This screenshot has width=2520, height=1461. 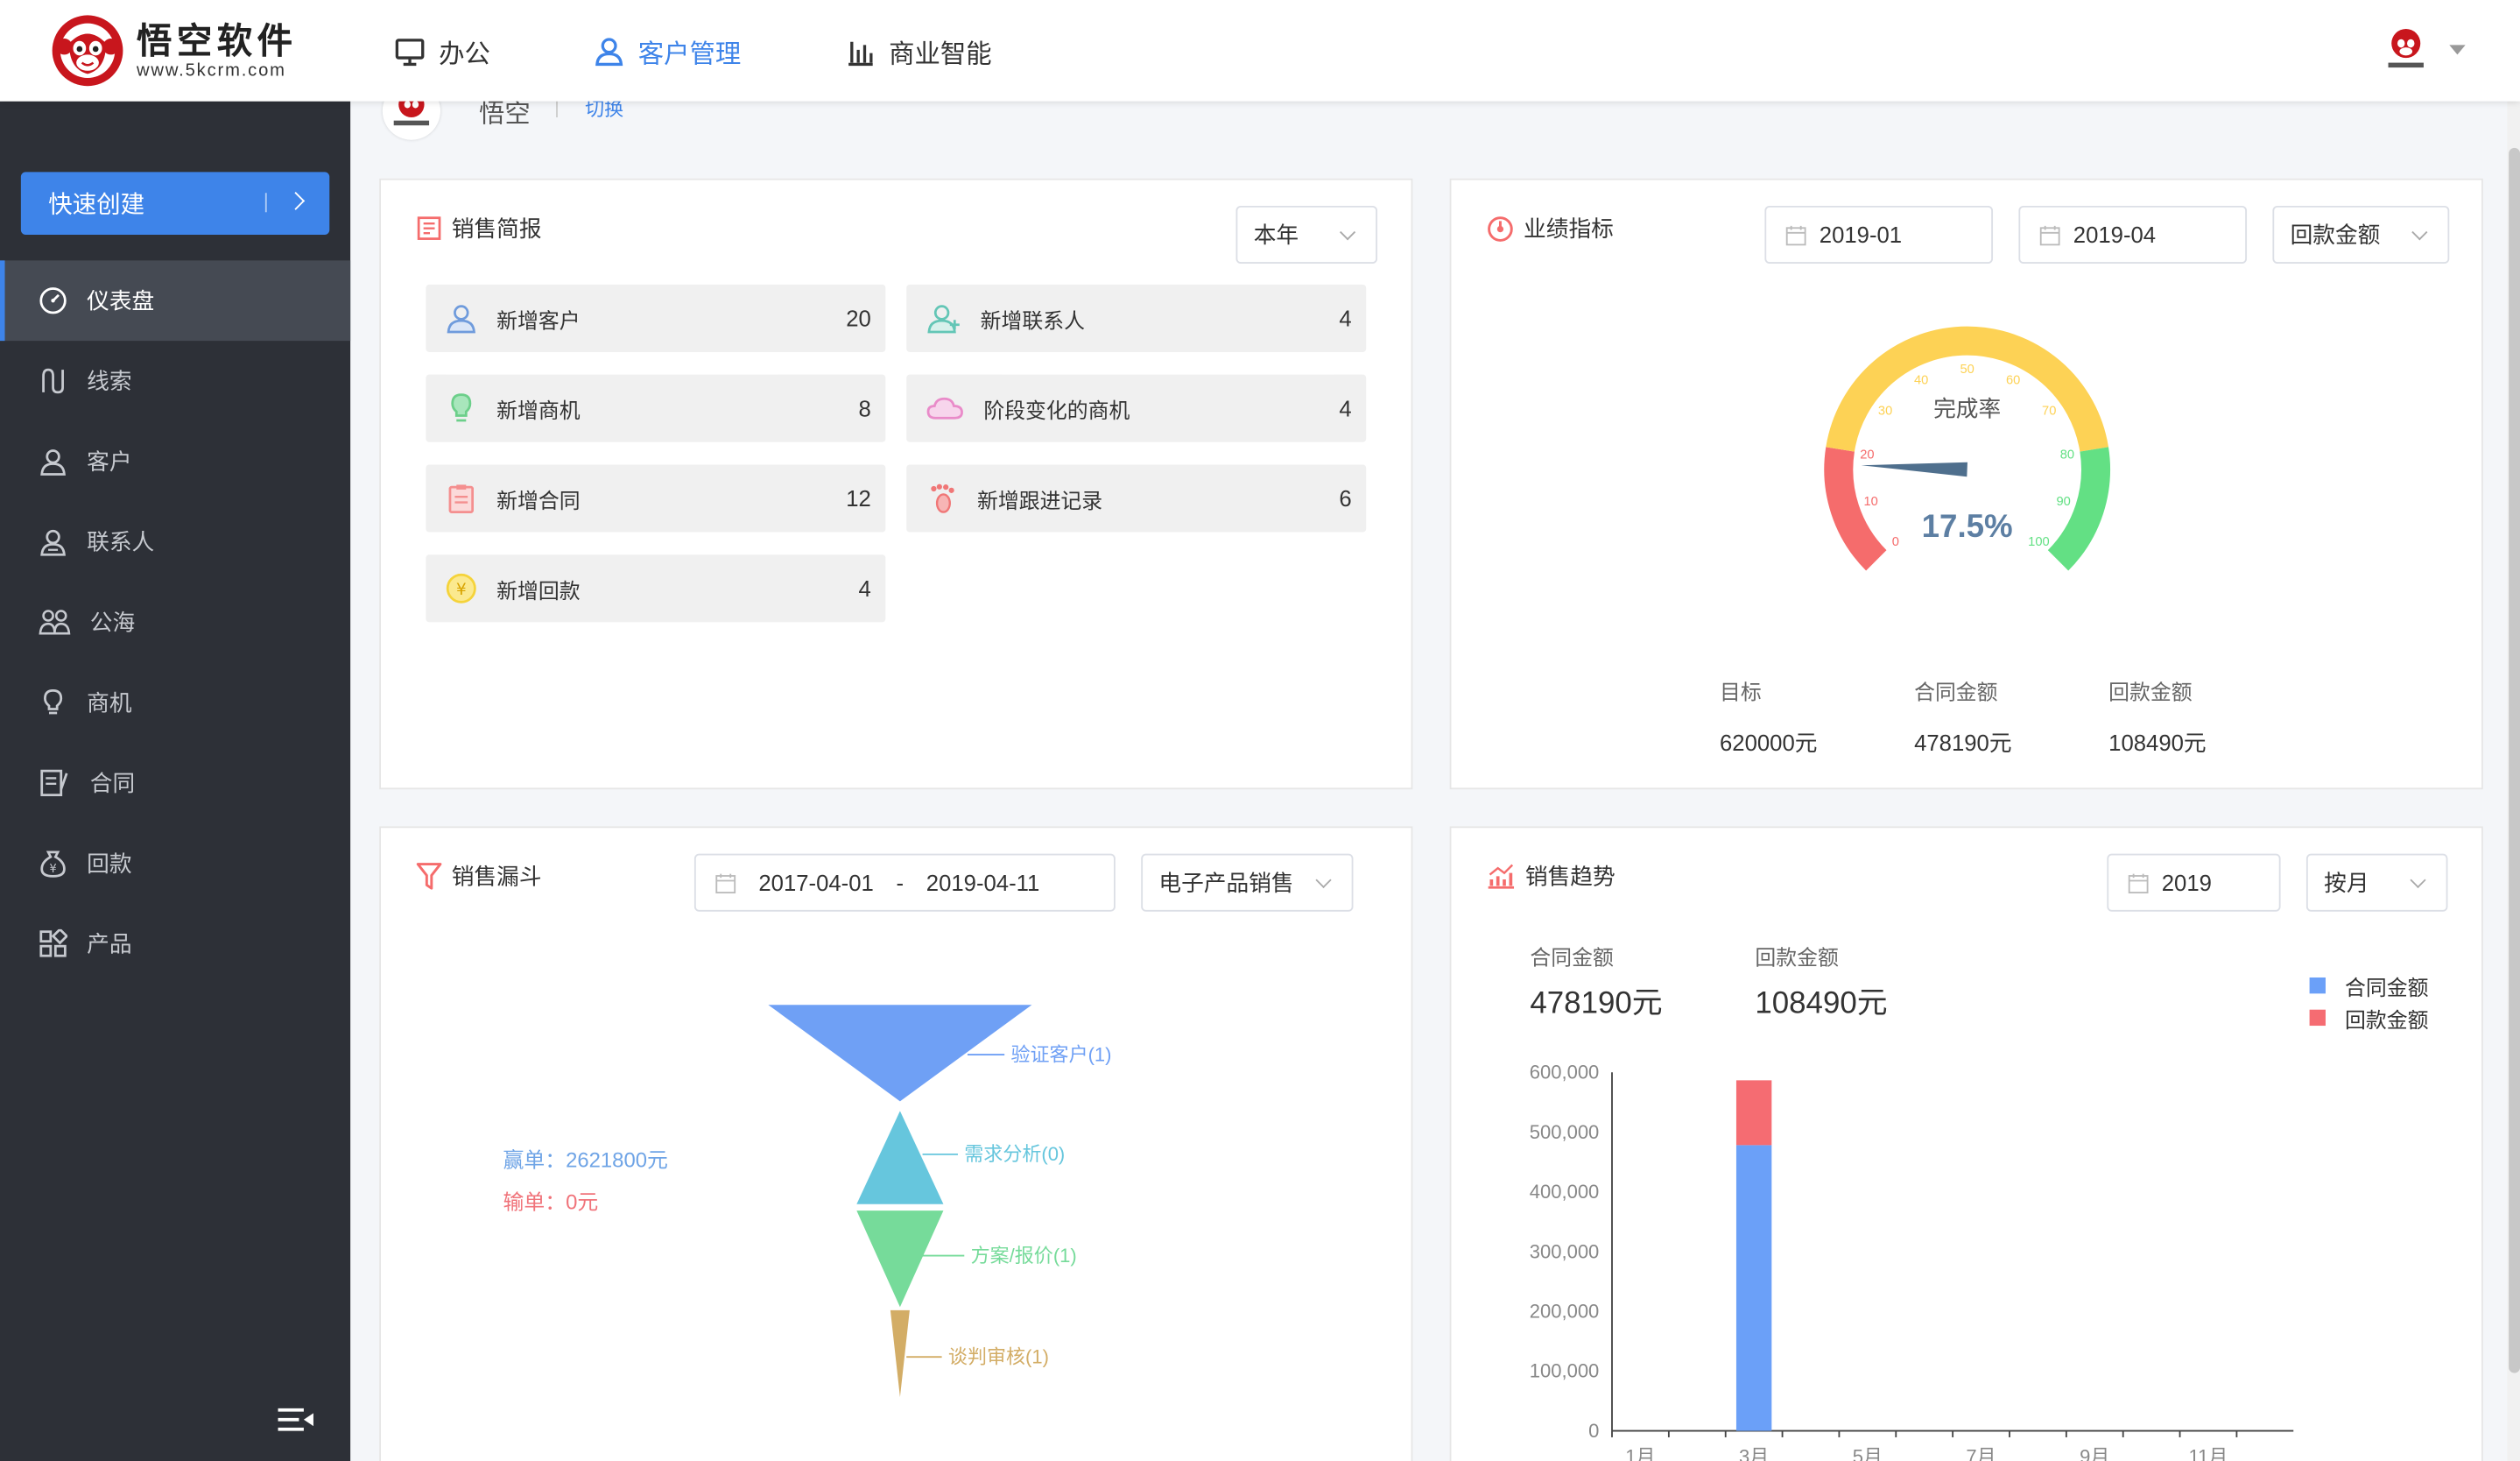 What do you see at coordinates (175, 702) in the screenshot?
I see `sidebar-item-opportunities: 商机` at bounding box center [175, 702].